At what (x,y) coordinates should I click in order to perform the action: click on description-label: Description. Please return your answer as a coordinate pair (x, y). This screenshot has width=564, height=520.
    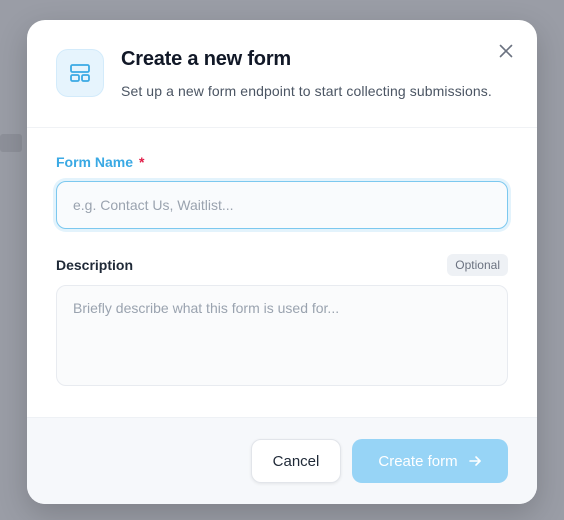
    Looking at the image, I should click on (95, 265).